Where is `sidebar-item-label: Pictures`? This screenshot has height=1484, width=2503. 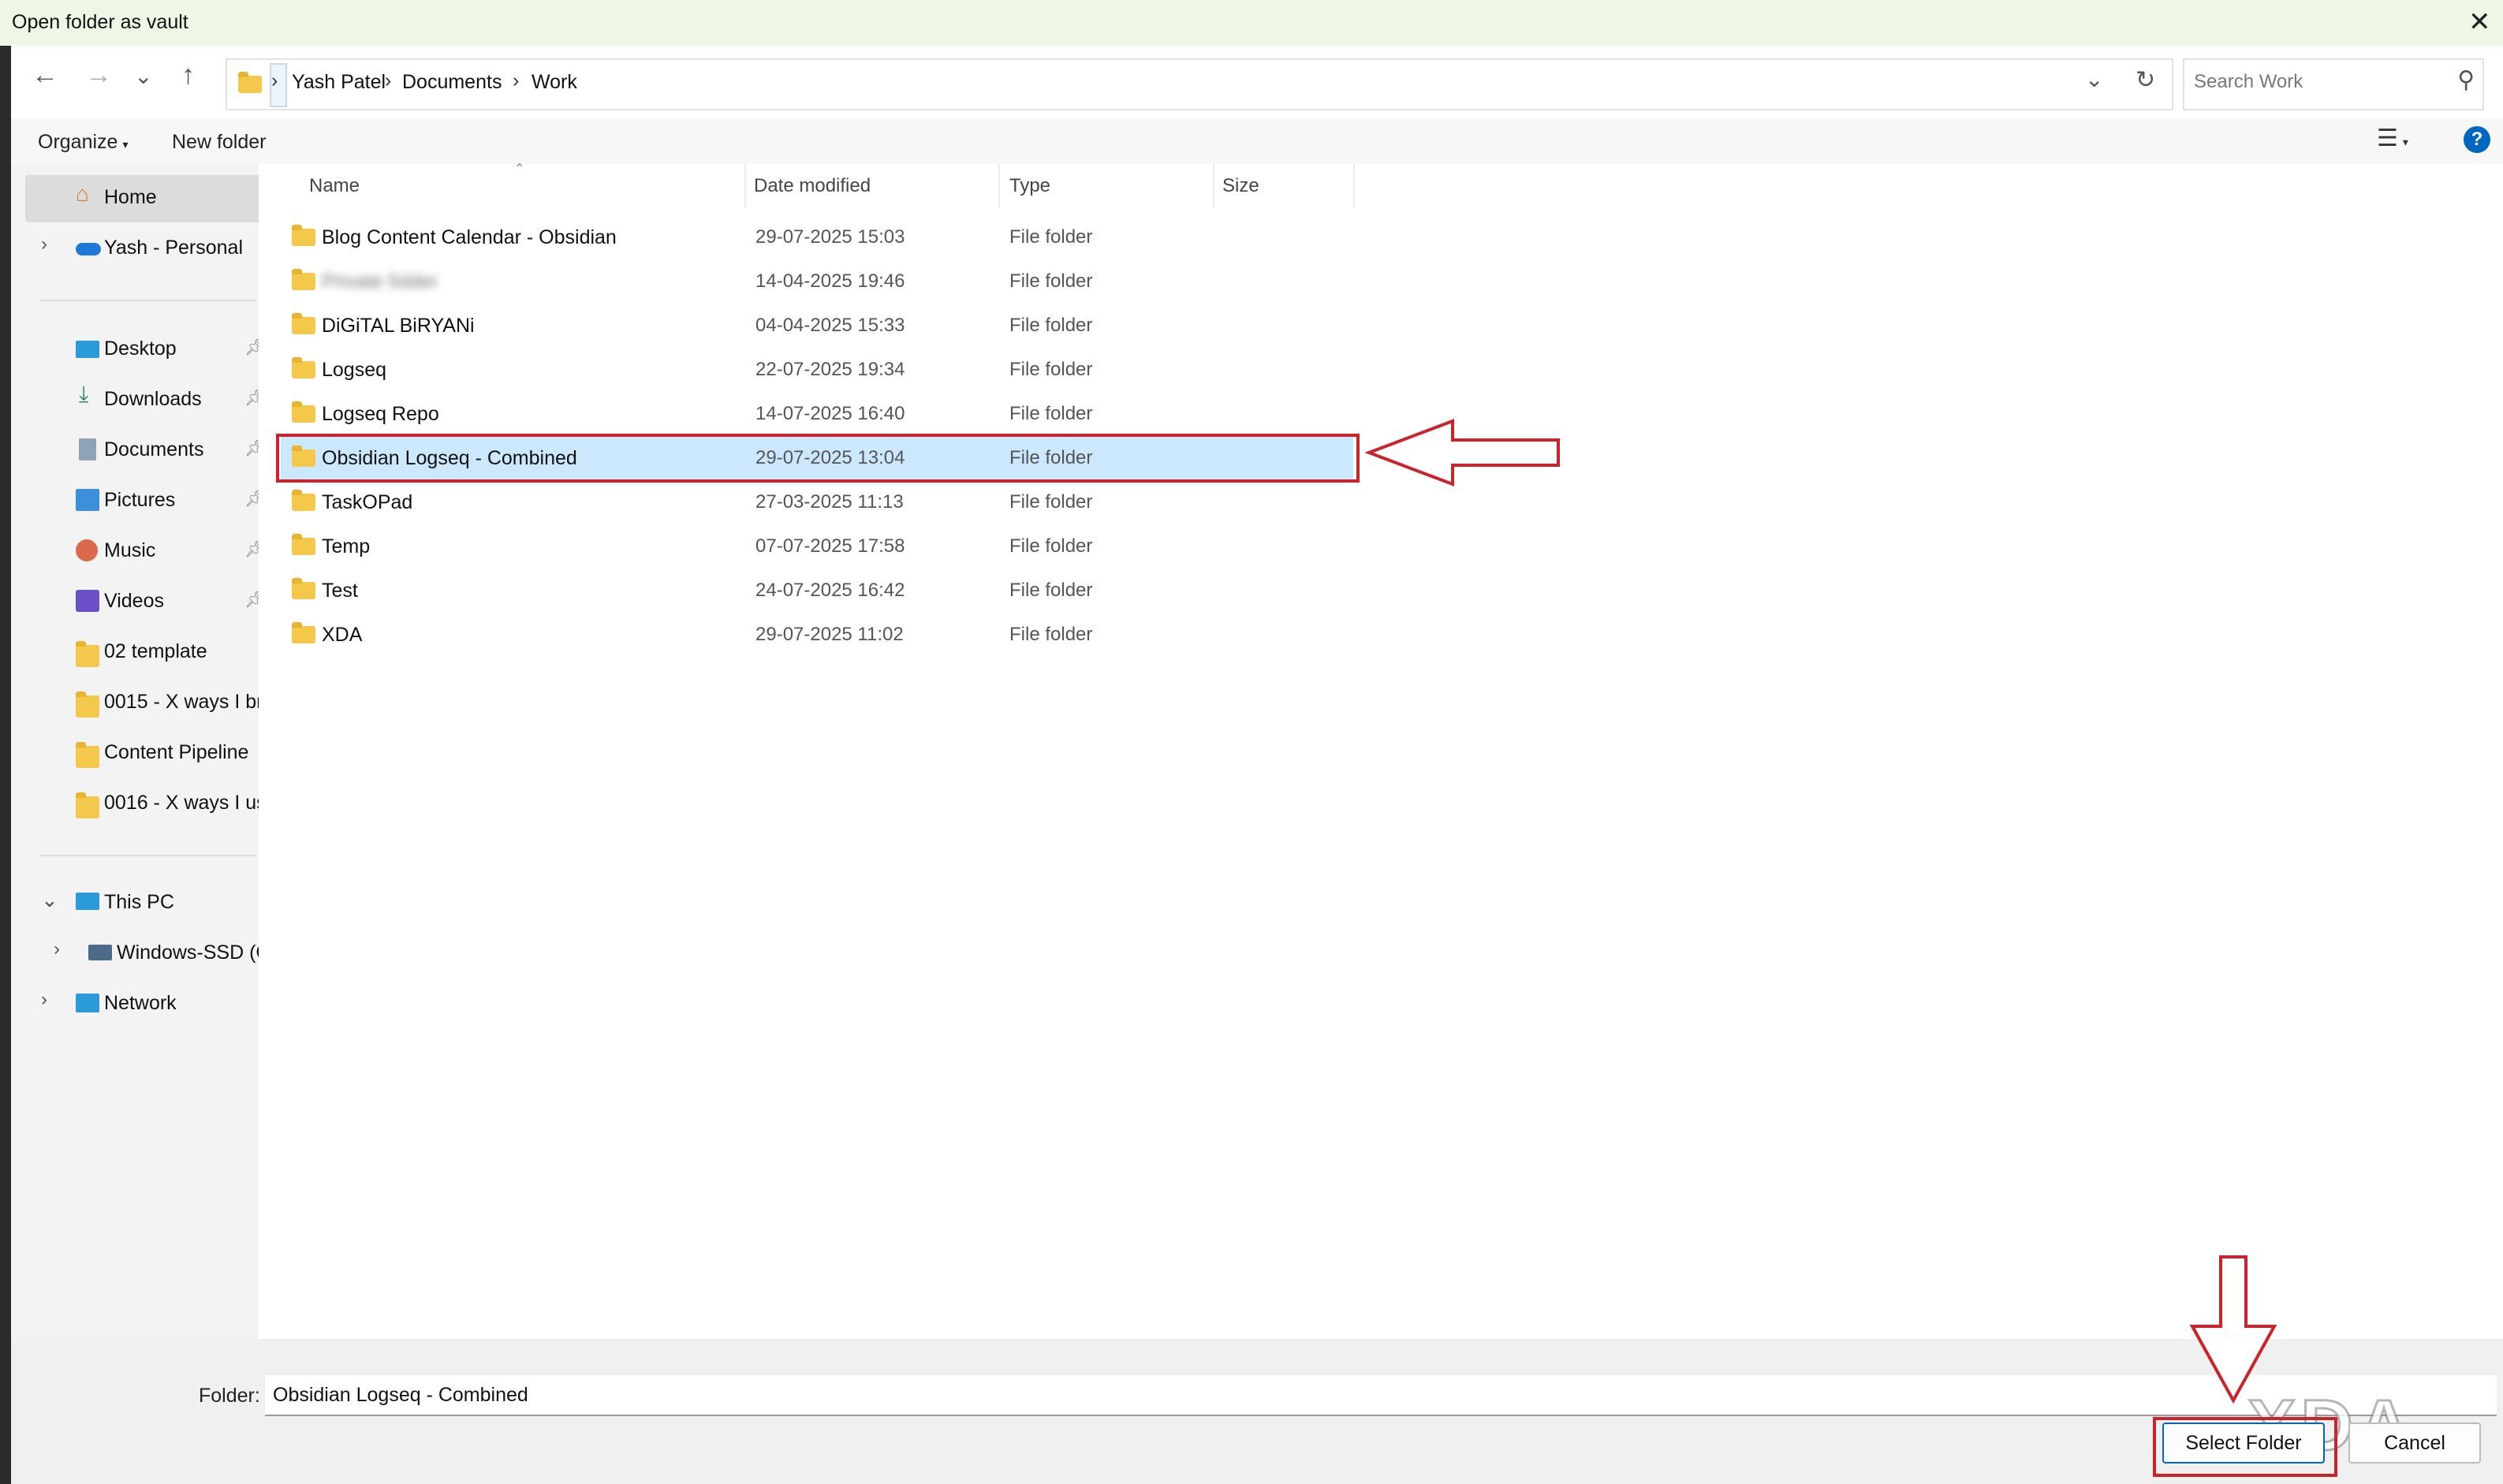 sidebar-item-label: Pictures is located at coordinates (140, 500).